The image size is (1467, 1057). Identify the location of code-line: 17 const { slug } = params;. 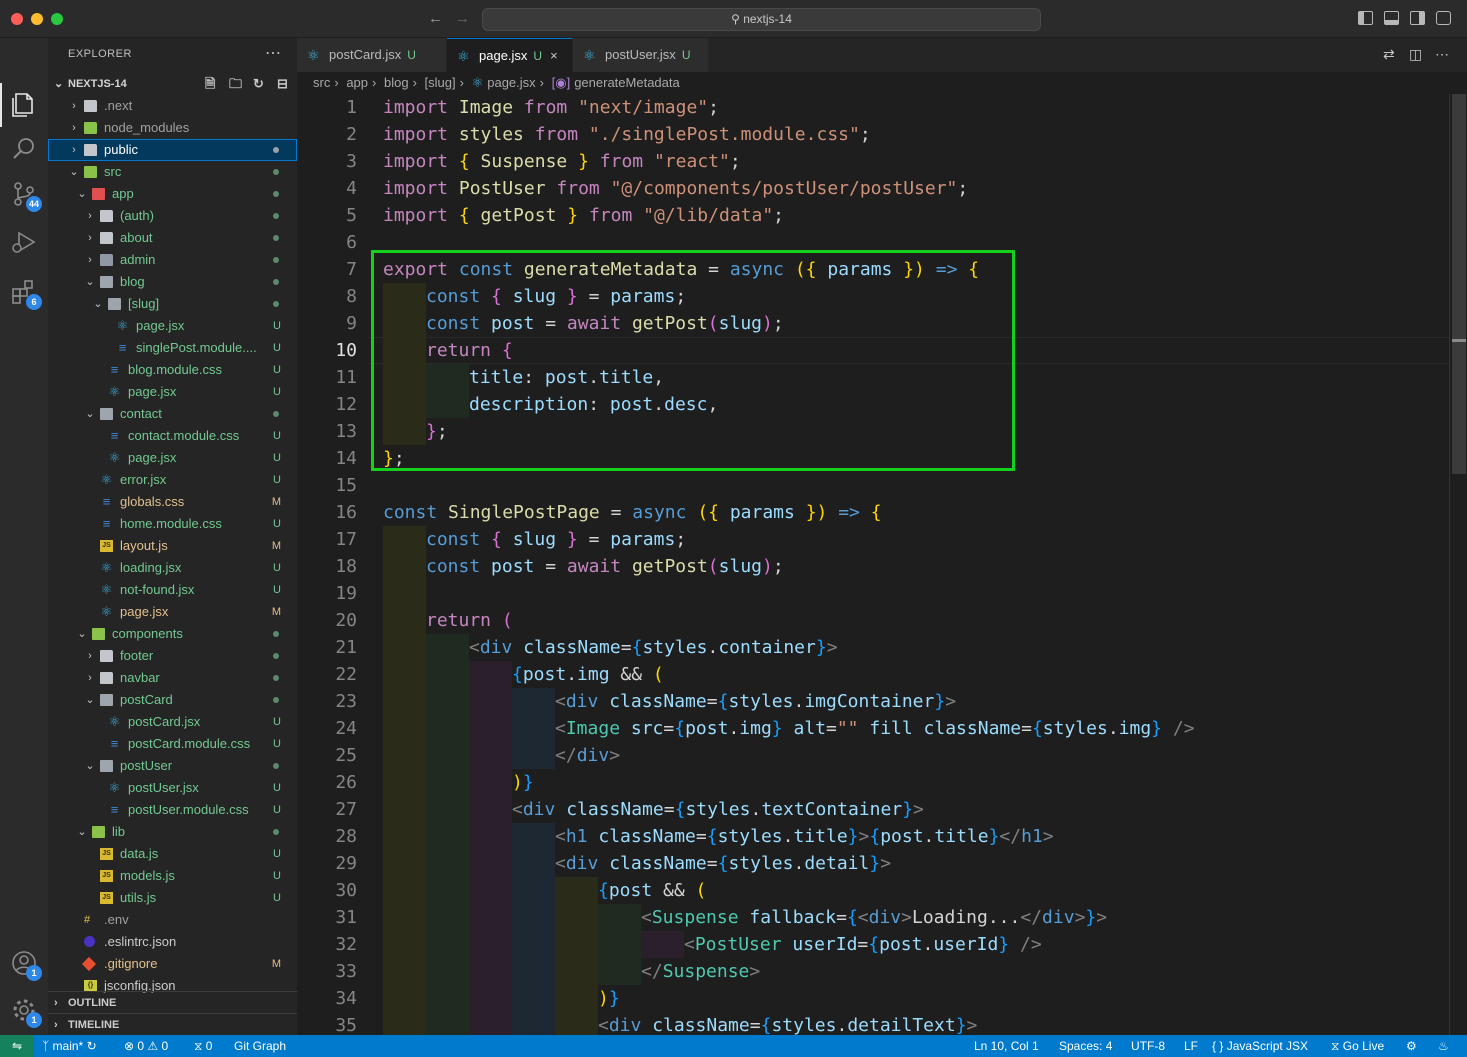
(873, 539).